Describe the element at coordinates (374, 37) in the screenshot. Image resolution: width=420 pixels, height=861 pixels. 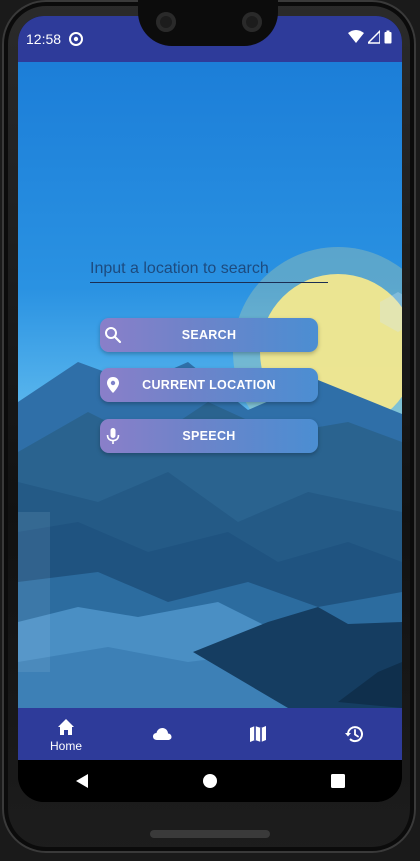
I see `signal-icon` at that location.